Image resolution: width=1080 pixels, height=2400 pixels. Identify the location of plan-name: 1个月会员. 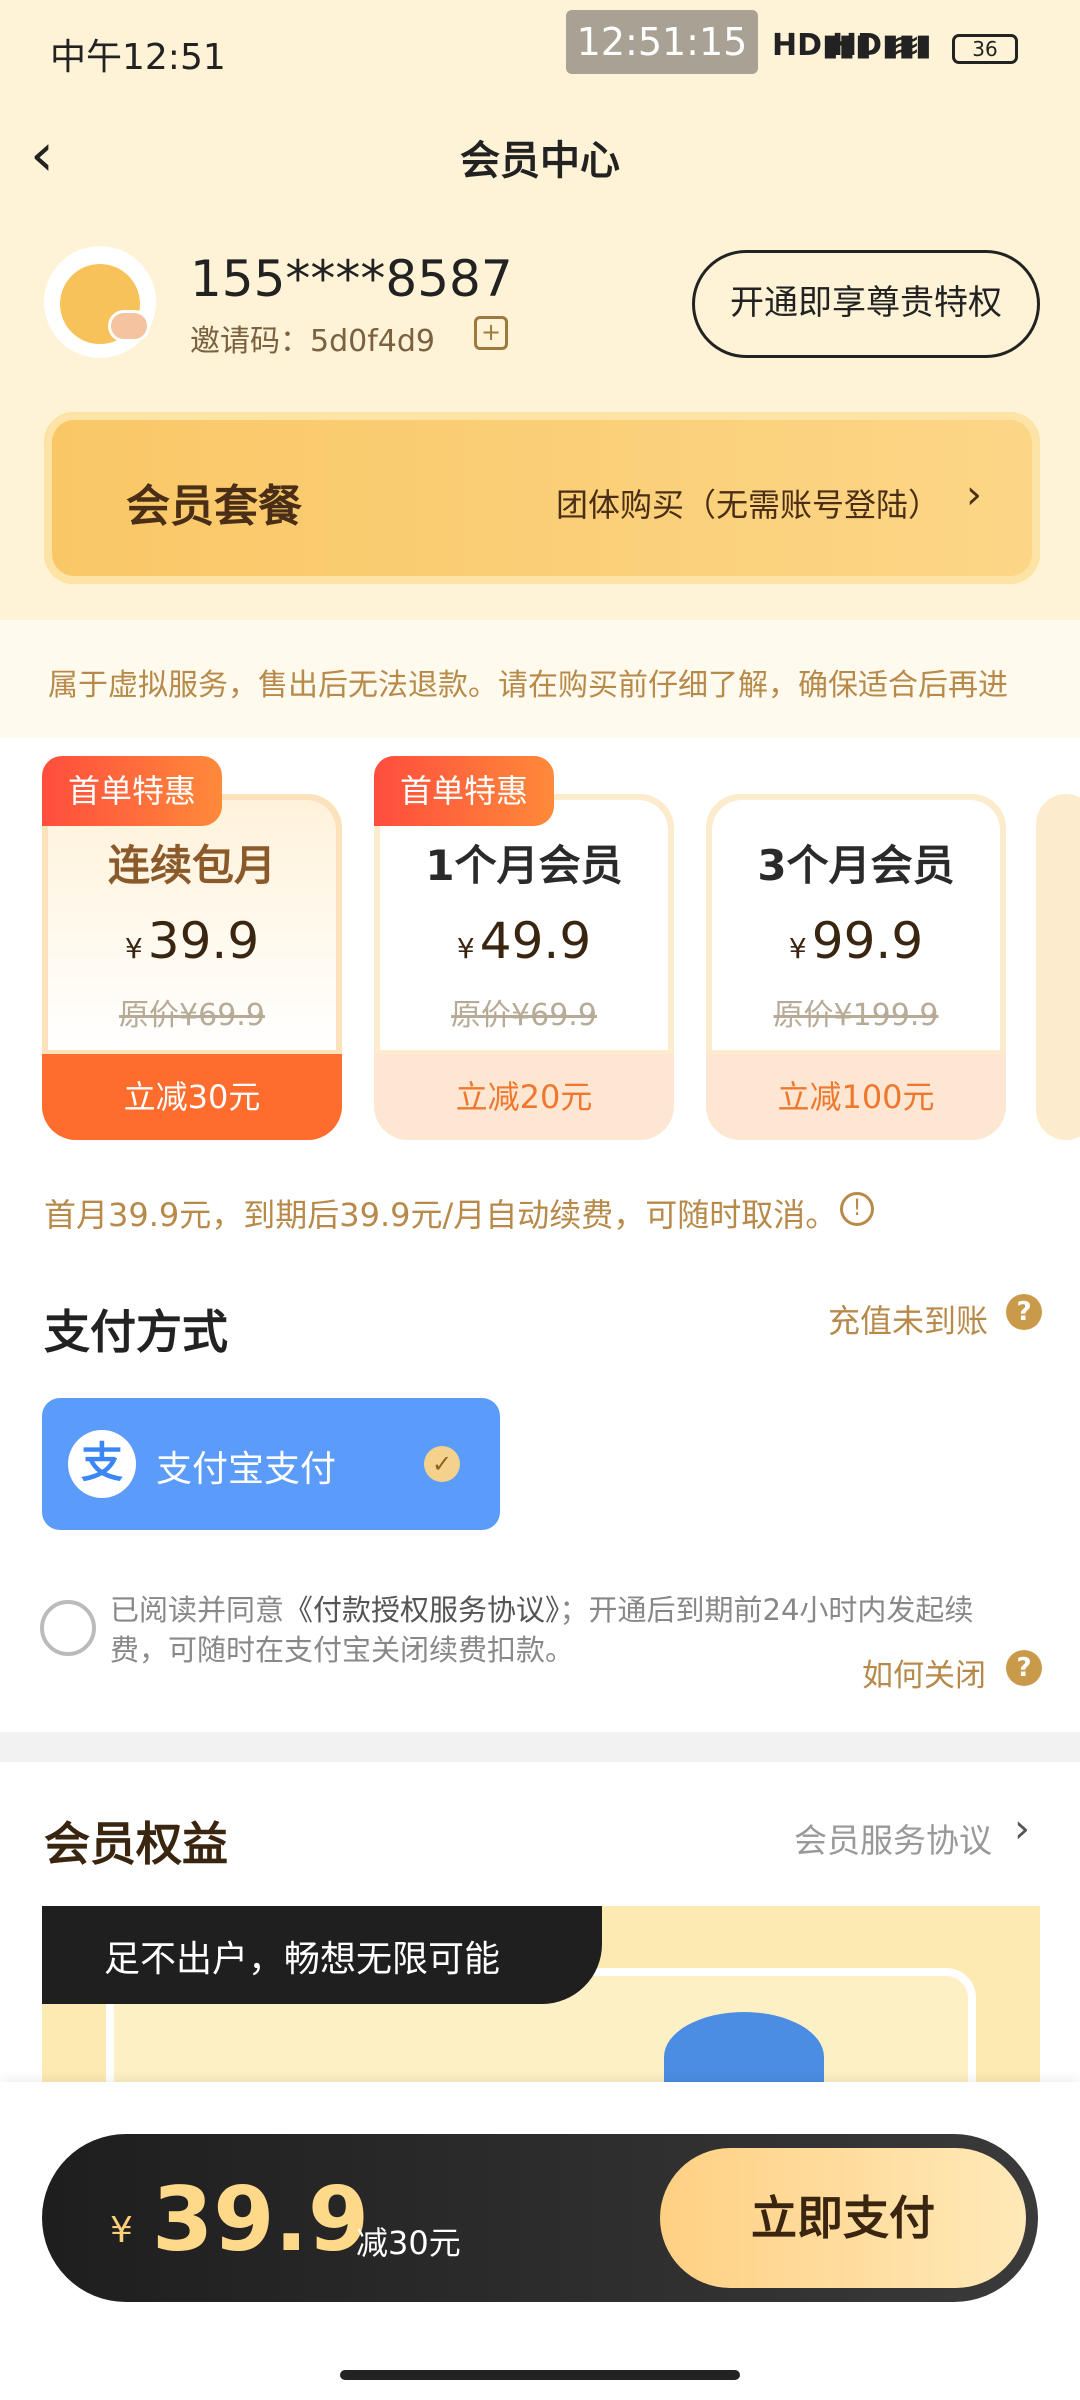
(524, 865).